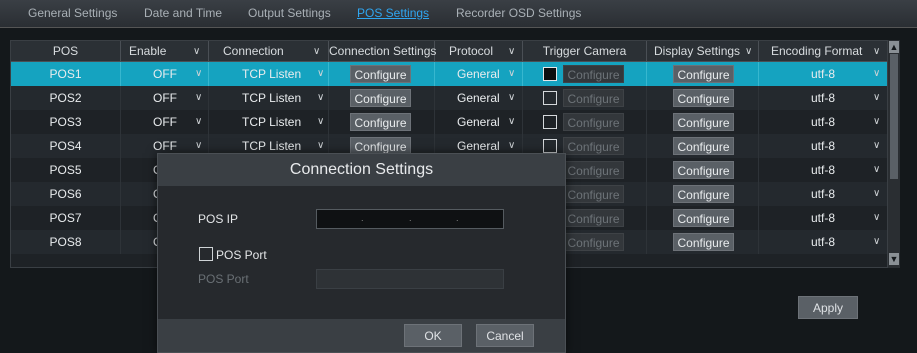  Describe the element at coordinates (361, 335) in the screenshot. I see `dialog-footer: OK Cancel` at that location.